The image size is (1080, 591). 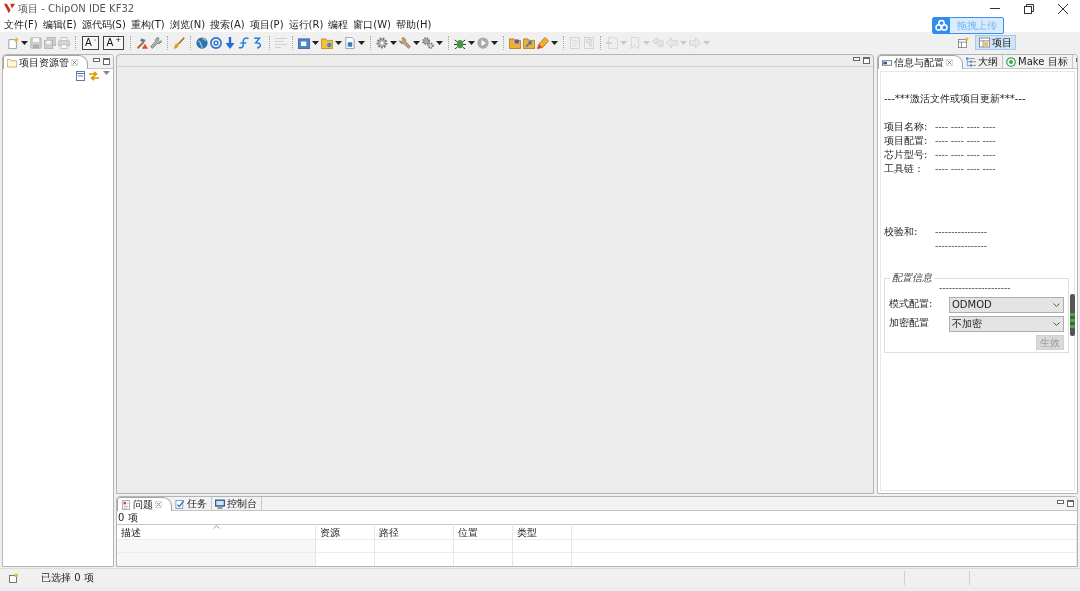 What do you see at coordinates (983, 61) in the screenshot?
I see `view-tab: 大纲` at bounding box center [983, 61].